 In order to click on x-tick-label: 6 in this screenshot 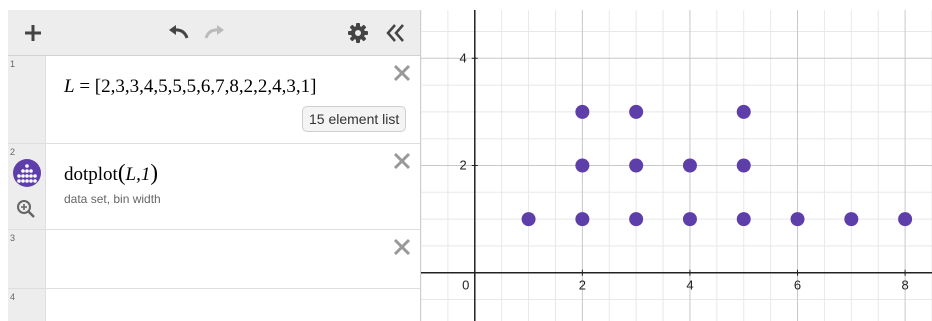, I will do `click(797, 285)`.